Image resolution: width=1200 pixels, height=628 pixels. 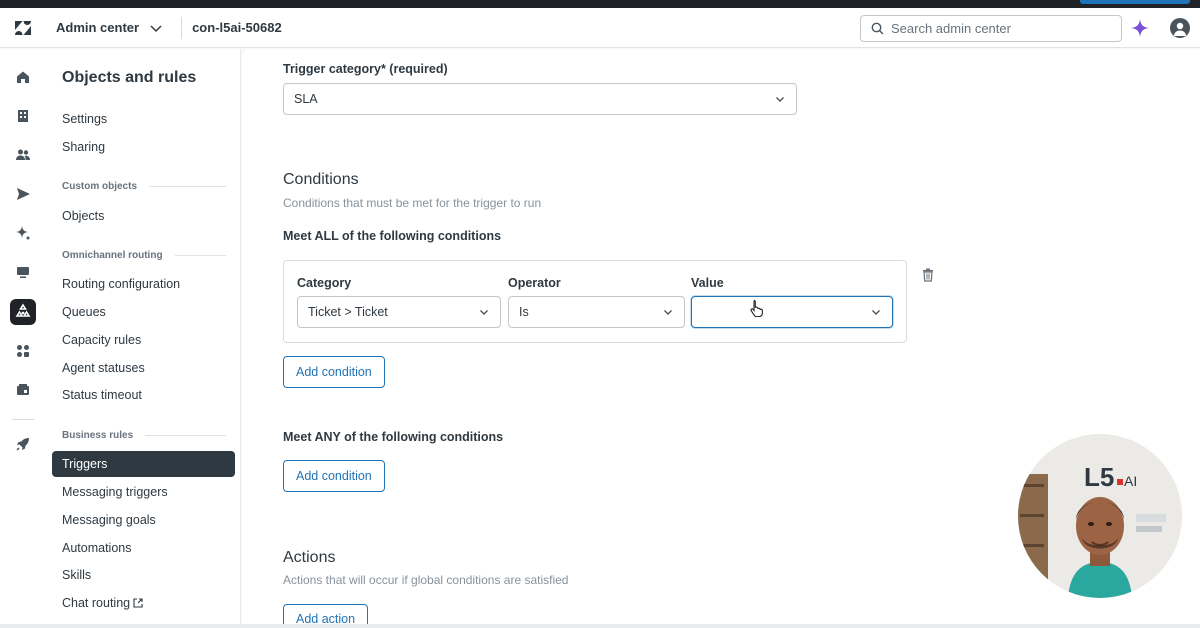 I want to click on nav-triggers: Triggers, so click(x=143, y=464).